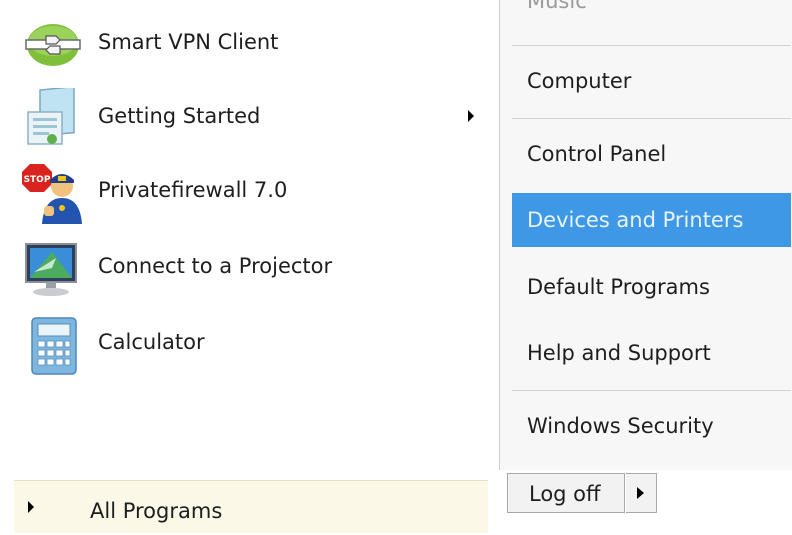 This screenshot has height=535, width=792. I want to click on all-programs-label: All Programs, so click(156, 511).